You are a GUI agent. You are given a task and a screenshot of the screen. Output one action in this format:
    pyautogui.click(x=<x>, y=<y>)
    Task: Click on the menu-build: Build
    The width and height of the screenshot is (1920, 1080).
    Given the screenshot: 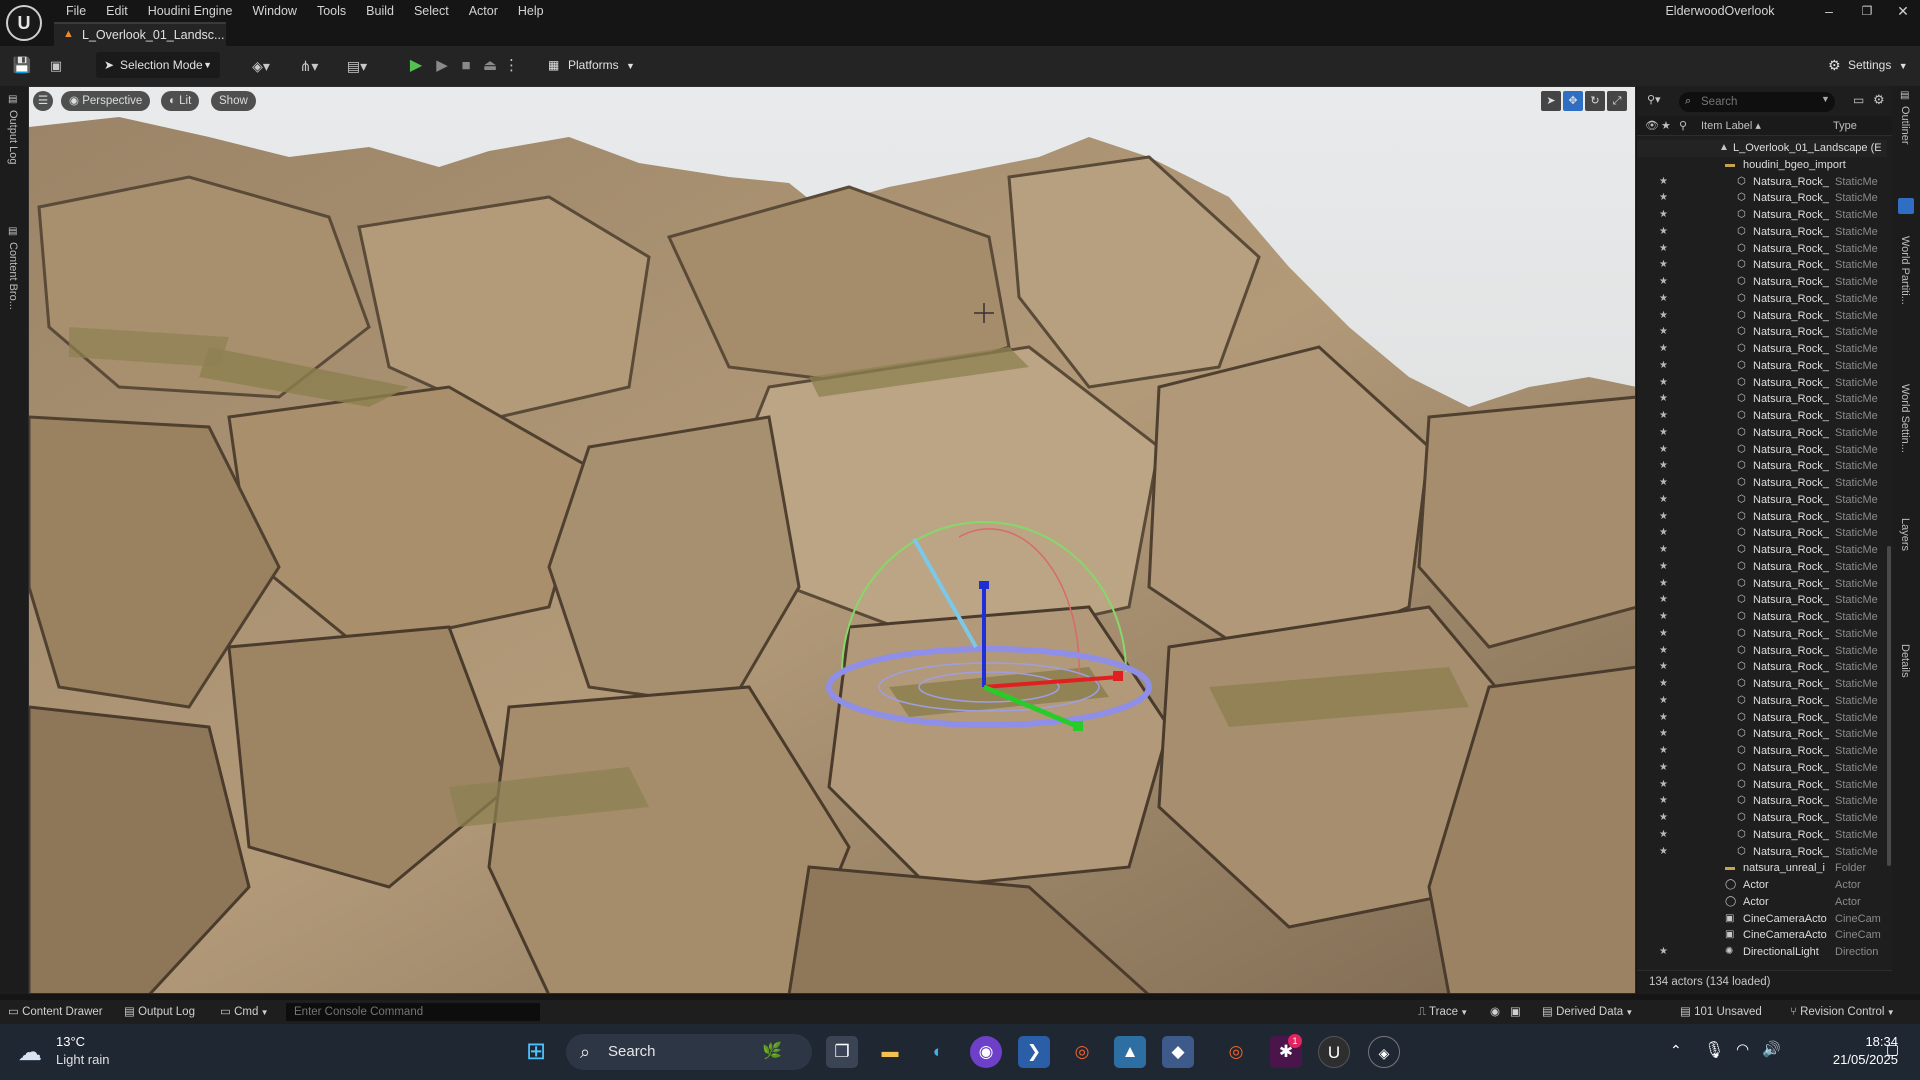 What is the action you would take?
    pyautogui.click(x=380, y=11)
    